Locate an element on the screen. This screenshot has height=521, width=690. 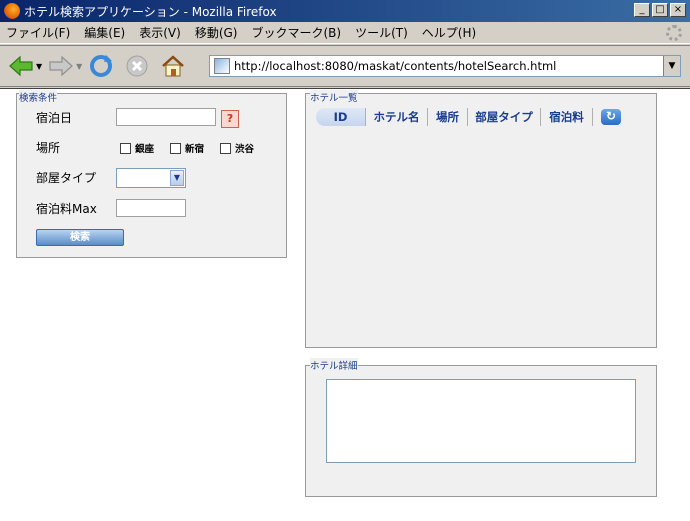
menu-bookmarks: ブックマーク(B) is located at coordinates (296, 32).